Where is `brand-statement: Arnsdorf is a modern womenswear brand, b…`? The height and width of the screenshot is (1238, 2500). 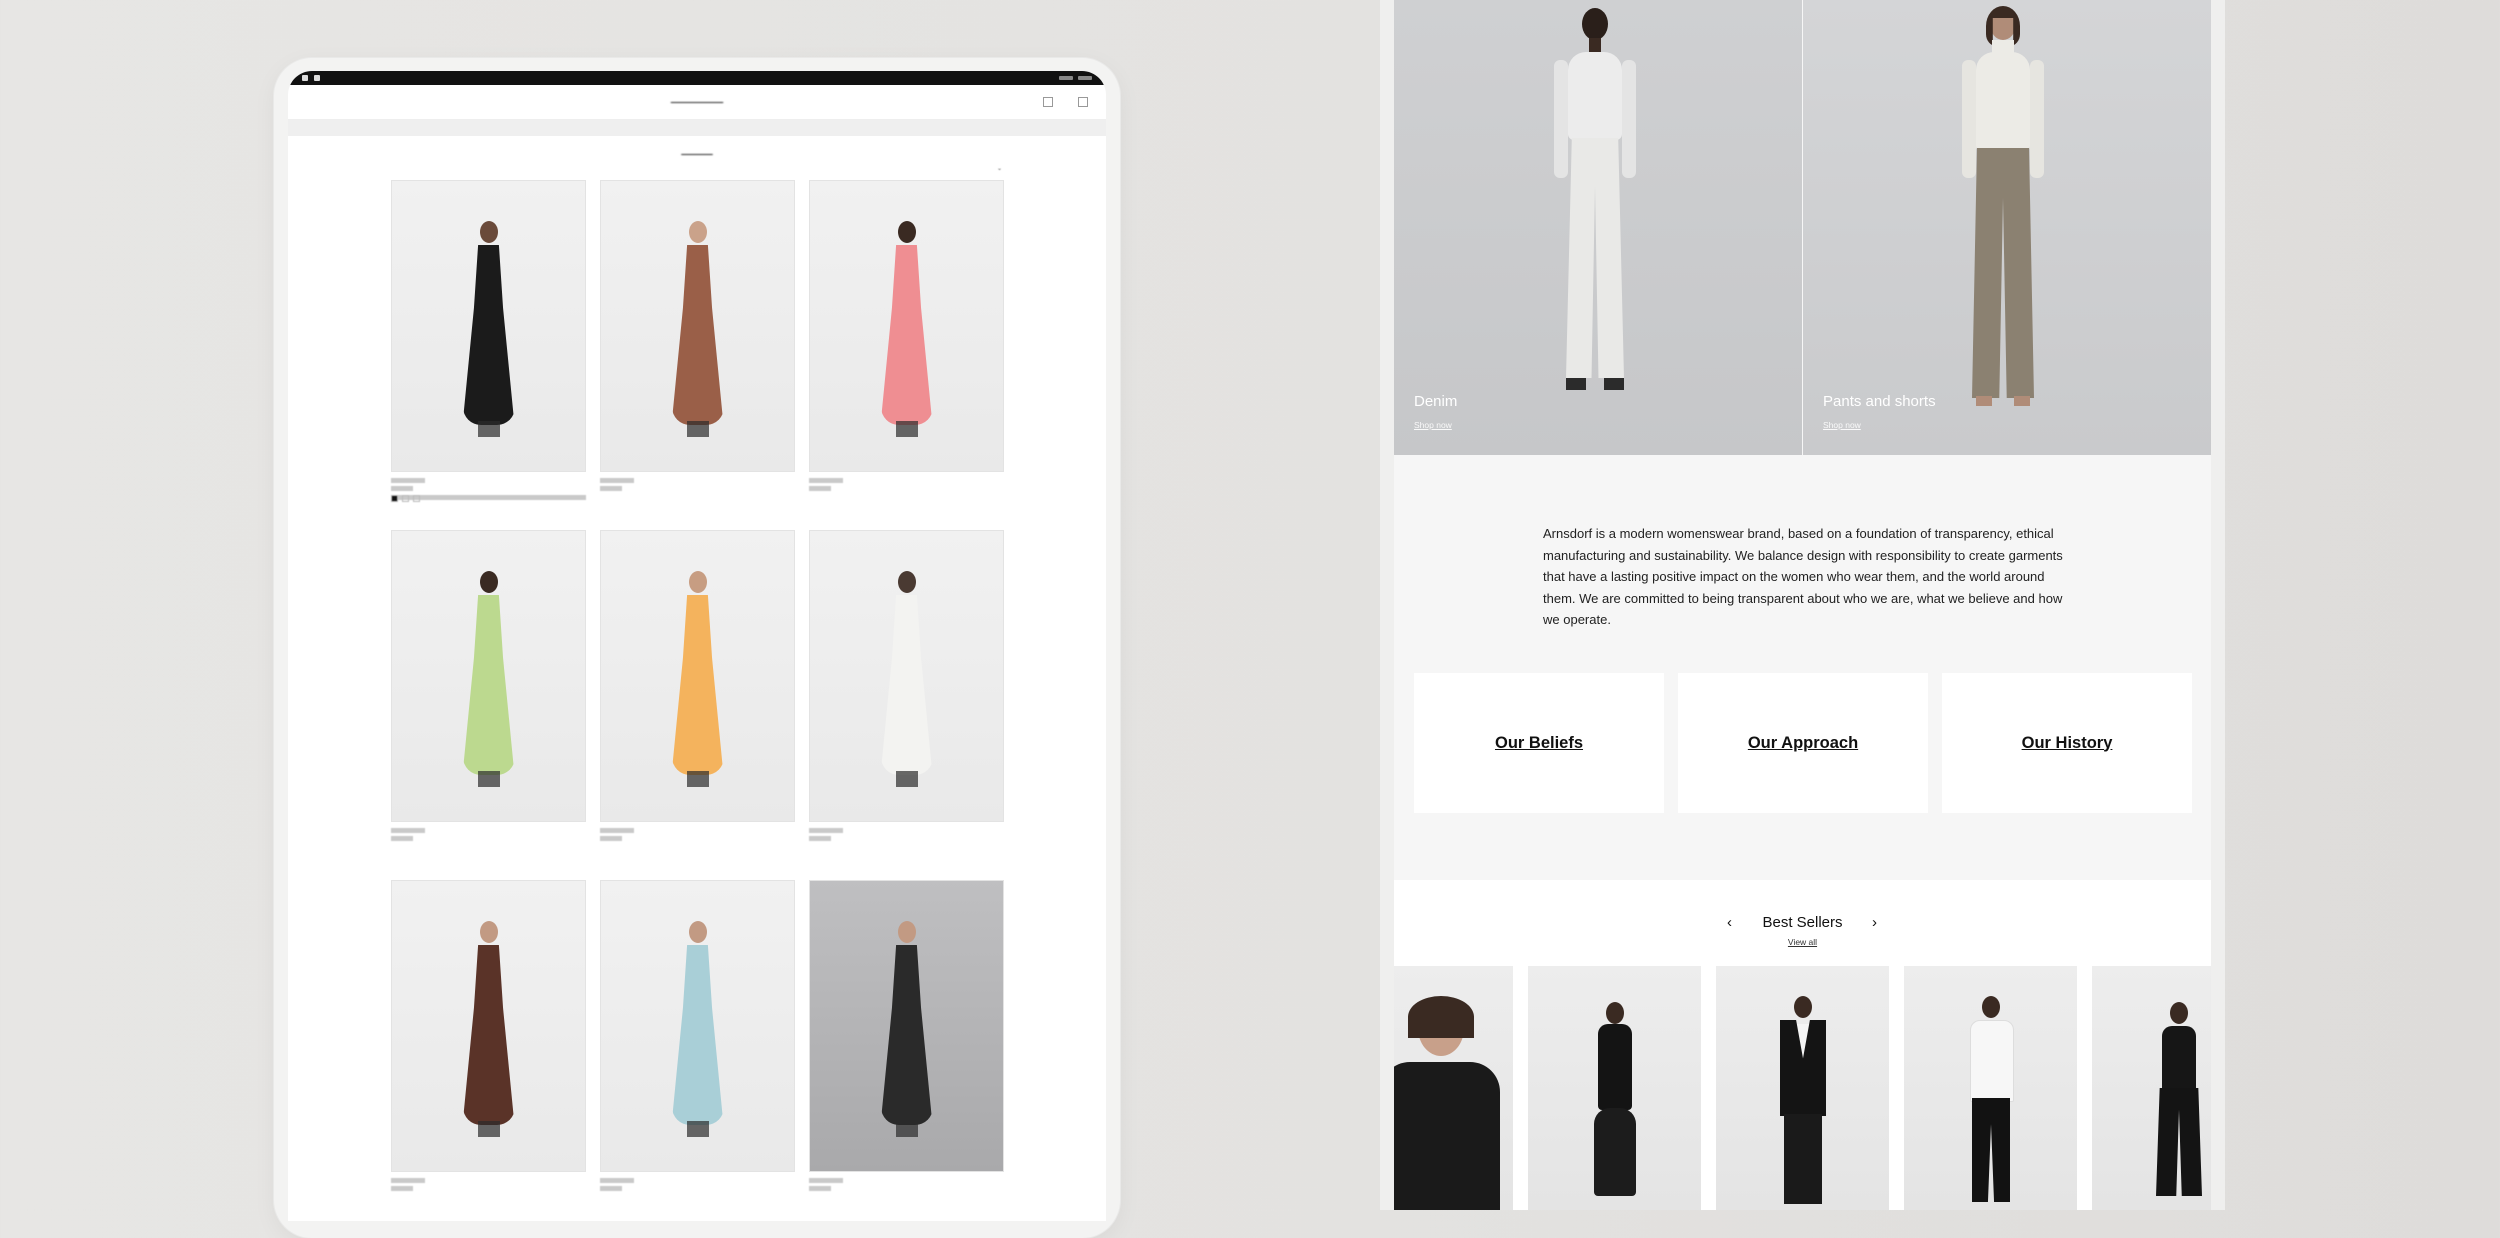
brand-statement: Arnsdorf is a modern womenswear brand, b… is located at coordinates (1803, 576).